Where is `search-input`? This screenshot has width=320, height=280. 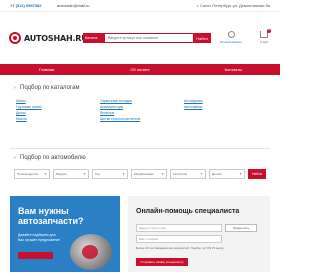 search-input is located at coordinates (149, 38).